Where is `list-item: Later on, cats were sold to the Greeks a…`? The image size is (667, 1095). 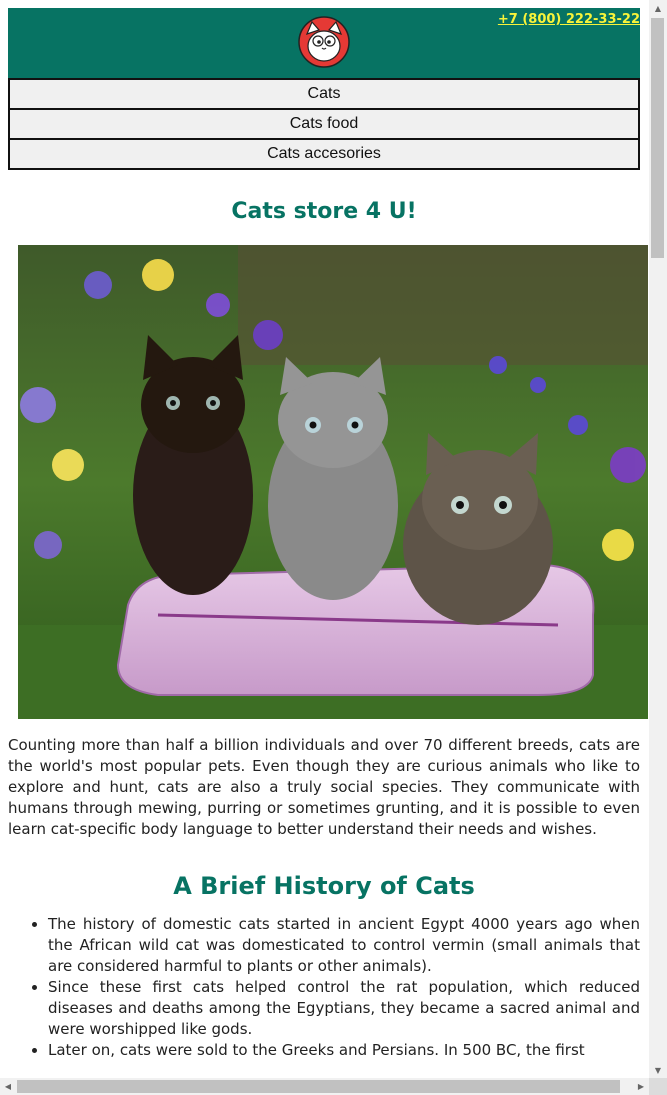 list-item: Later on, cats were sold to the Greeks a… is located at coordinates (344, 1050).